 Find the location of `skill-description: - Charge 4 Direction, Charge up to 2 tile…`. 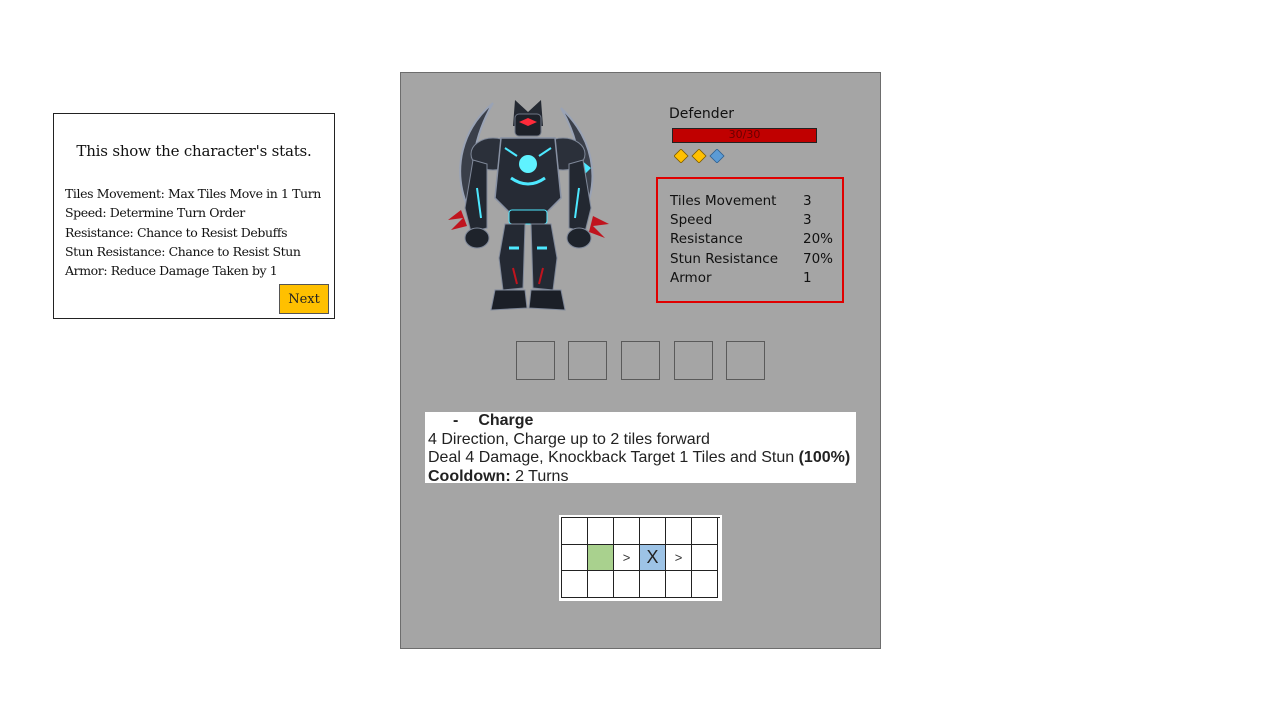

skill-description: - Charge 4 Direction, Charge up to 2 tile… is located at coordinates (640, 447).